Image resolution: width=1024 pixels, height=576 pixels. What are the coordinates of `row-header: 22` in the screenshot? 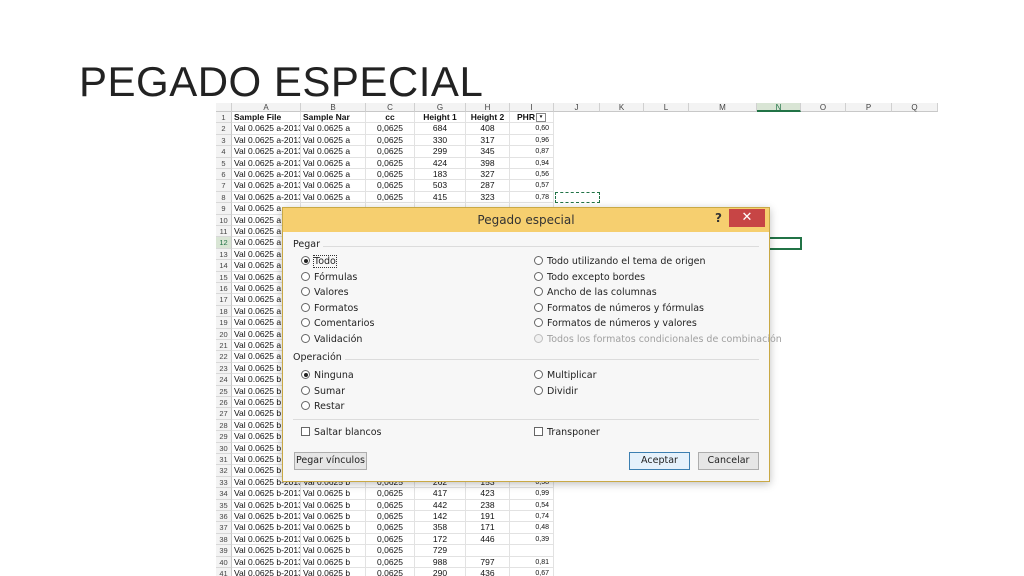 It's located at (224, 357).